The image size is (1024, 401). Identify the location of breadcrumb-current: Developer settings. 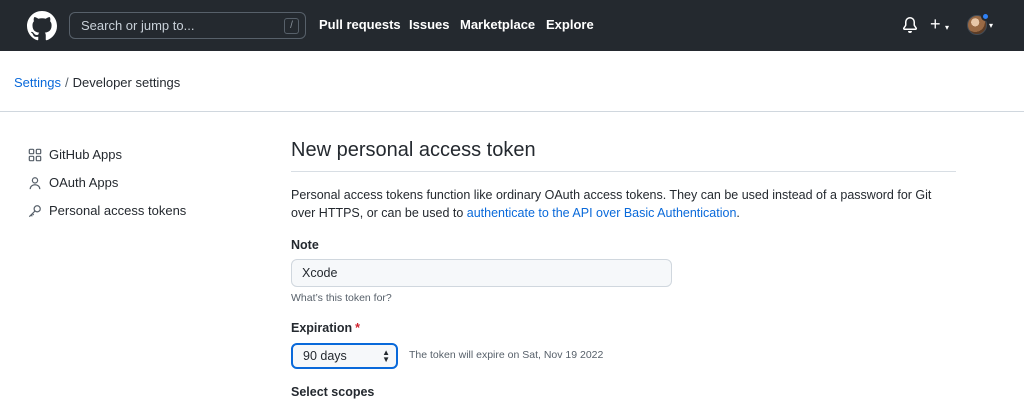
(126, 82).